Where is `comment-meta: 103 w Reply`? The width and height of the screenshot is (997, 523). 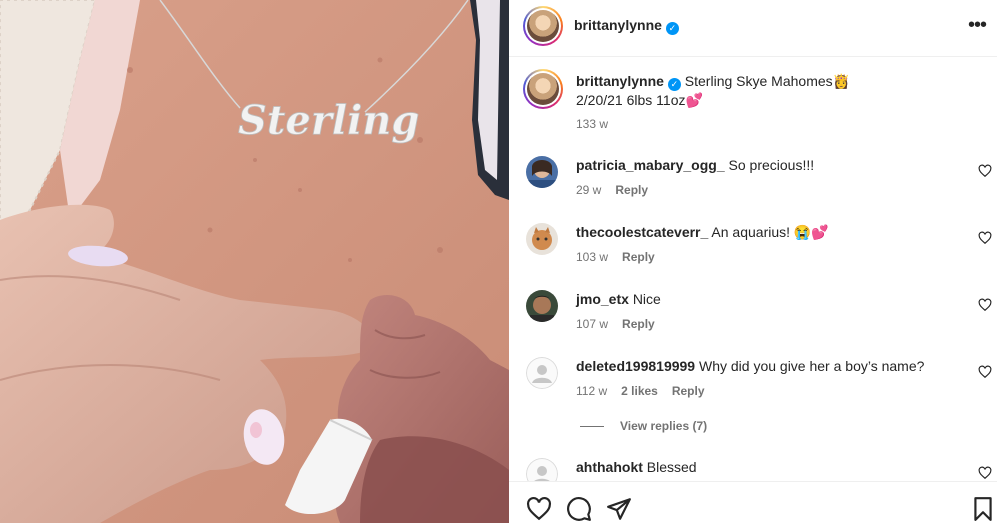
comment-meta: 103 w Reply is located at coordinates (622, 257).